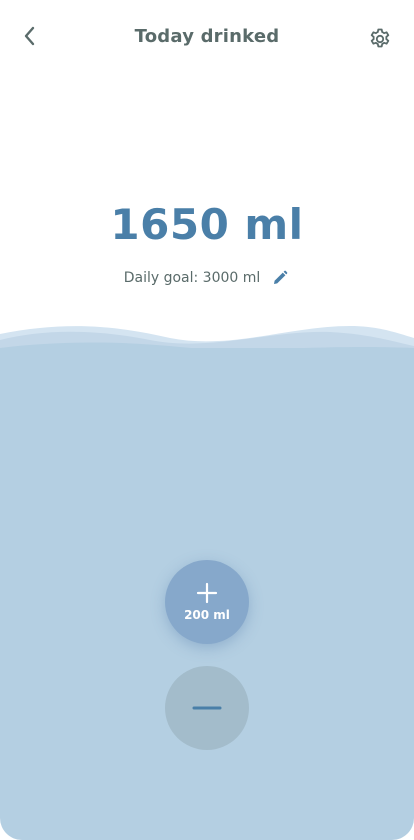 This screenshot has height=840, width=414. I want to click on remove-water-button, so click(207, 708).